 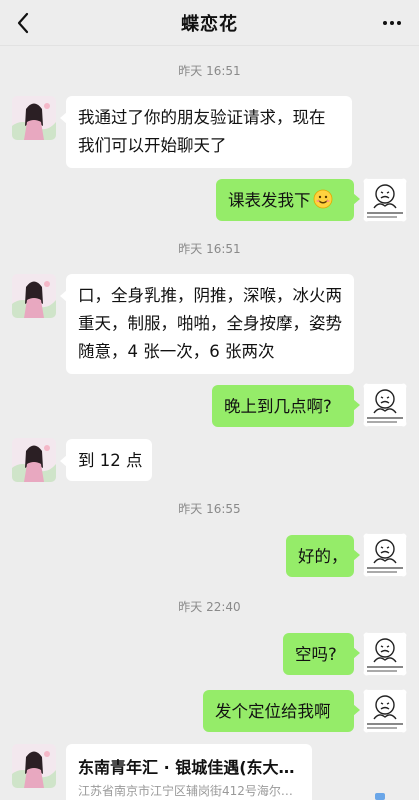 I want to click on more-dots-icon, so click(x=385, y=23).